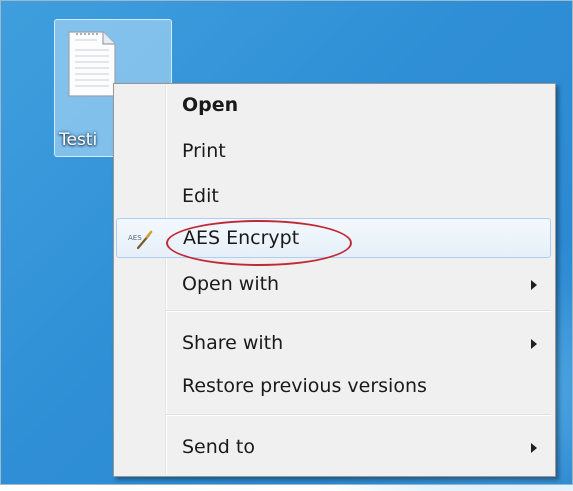 The width and height of the screenshot is (573, 491). I want to click on aes-encrypt-icon: AES, so click(140, 240).